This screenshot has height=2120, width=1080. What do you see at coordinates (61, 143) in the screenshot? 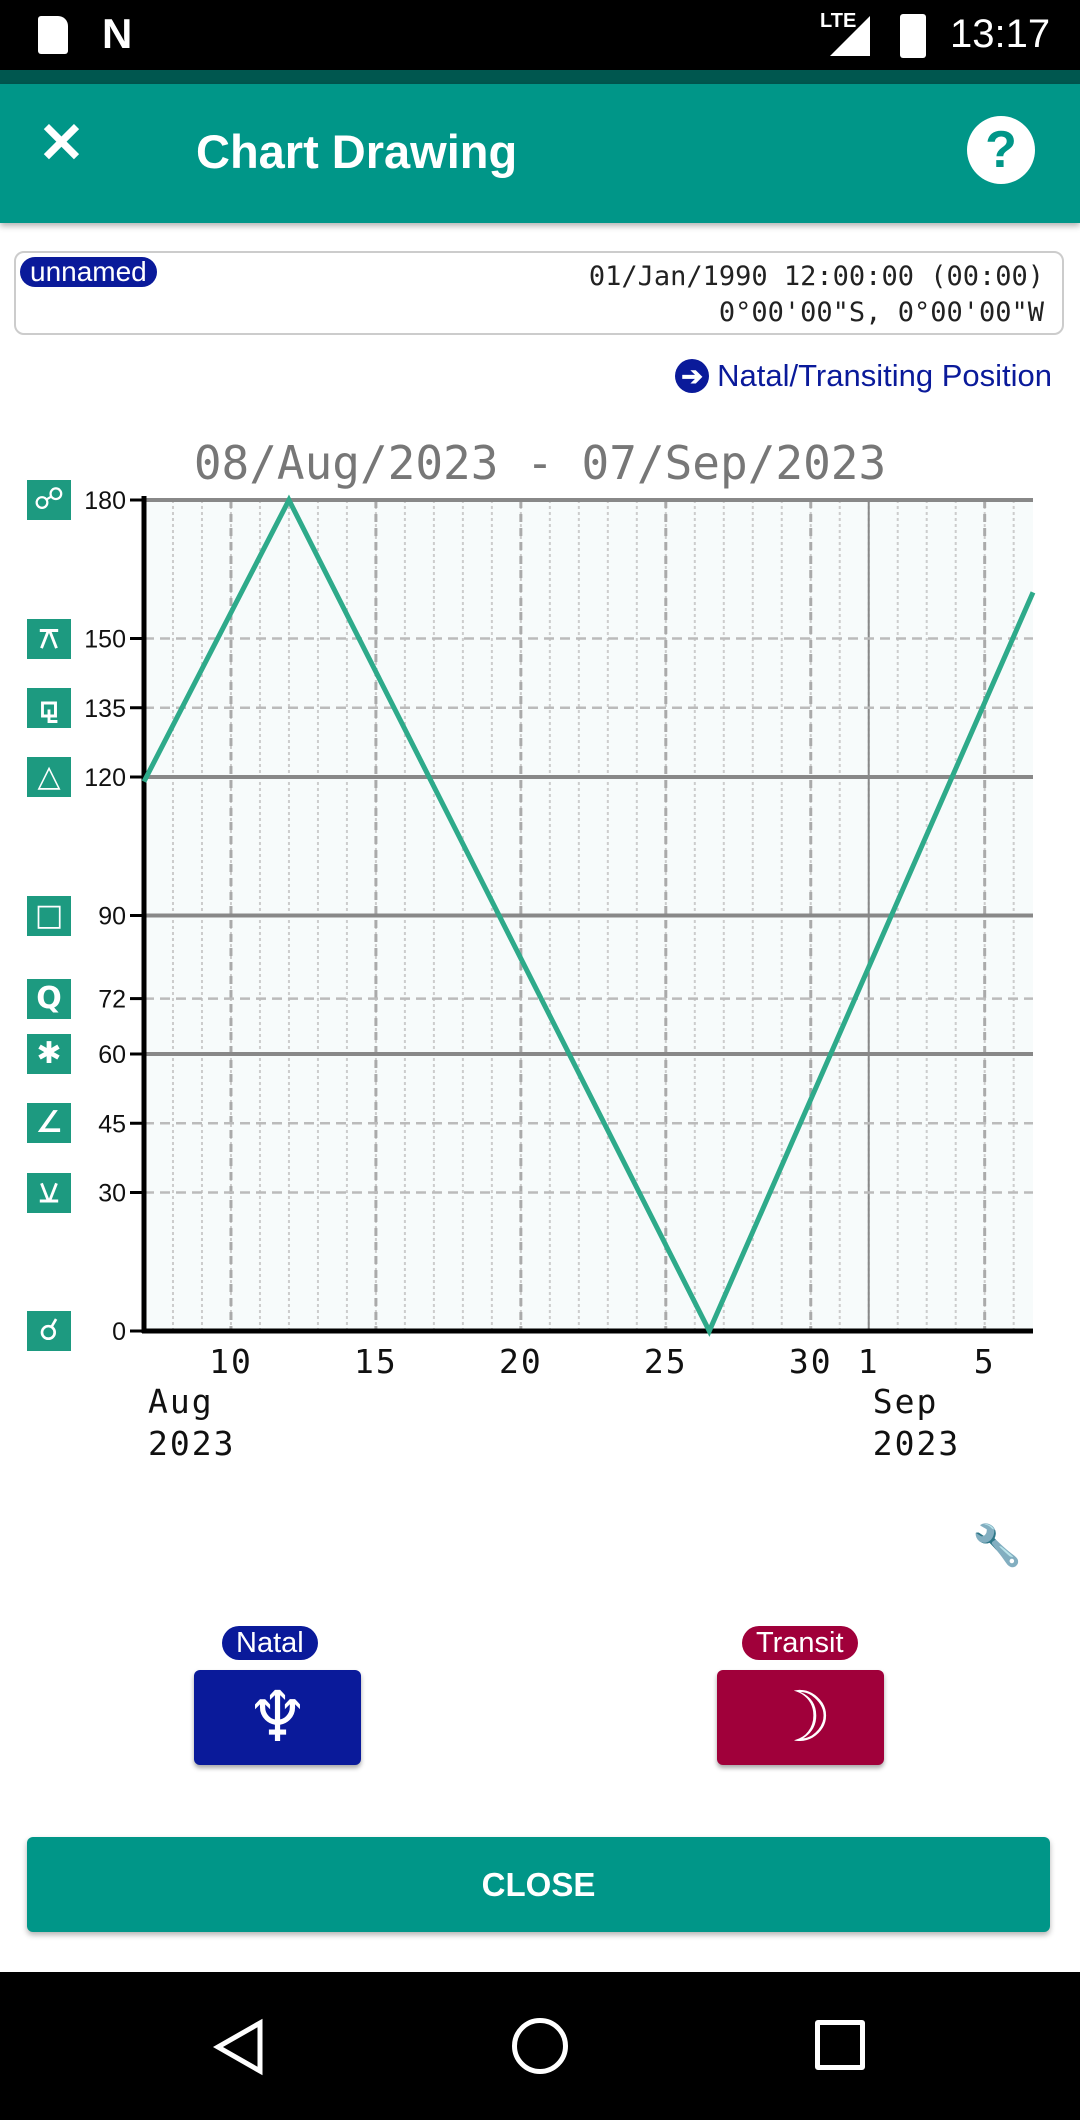
I see `close-icon: ✕` at bounding box center [61, 143].